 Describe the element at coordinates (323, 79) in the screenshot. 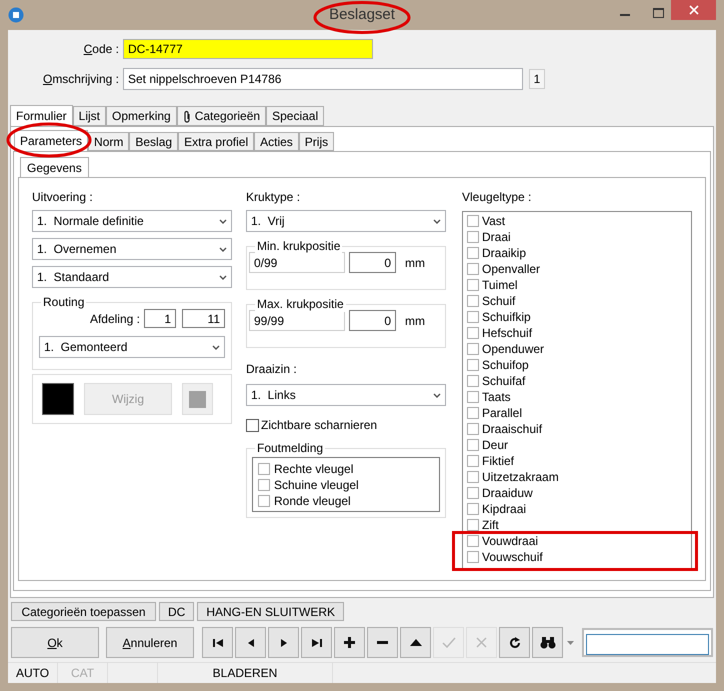

I see `description-field: Set nippelschroeven P14786` at that location.